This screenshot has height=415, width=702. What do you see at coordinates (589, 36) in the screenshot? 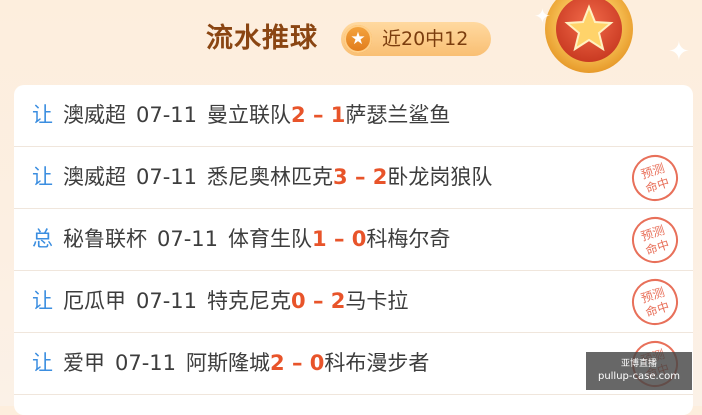
I see `medal-icon` at bounding box center [589, 36].